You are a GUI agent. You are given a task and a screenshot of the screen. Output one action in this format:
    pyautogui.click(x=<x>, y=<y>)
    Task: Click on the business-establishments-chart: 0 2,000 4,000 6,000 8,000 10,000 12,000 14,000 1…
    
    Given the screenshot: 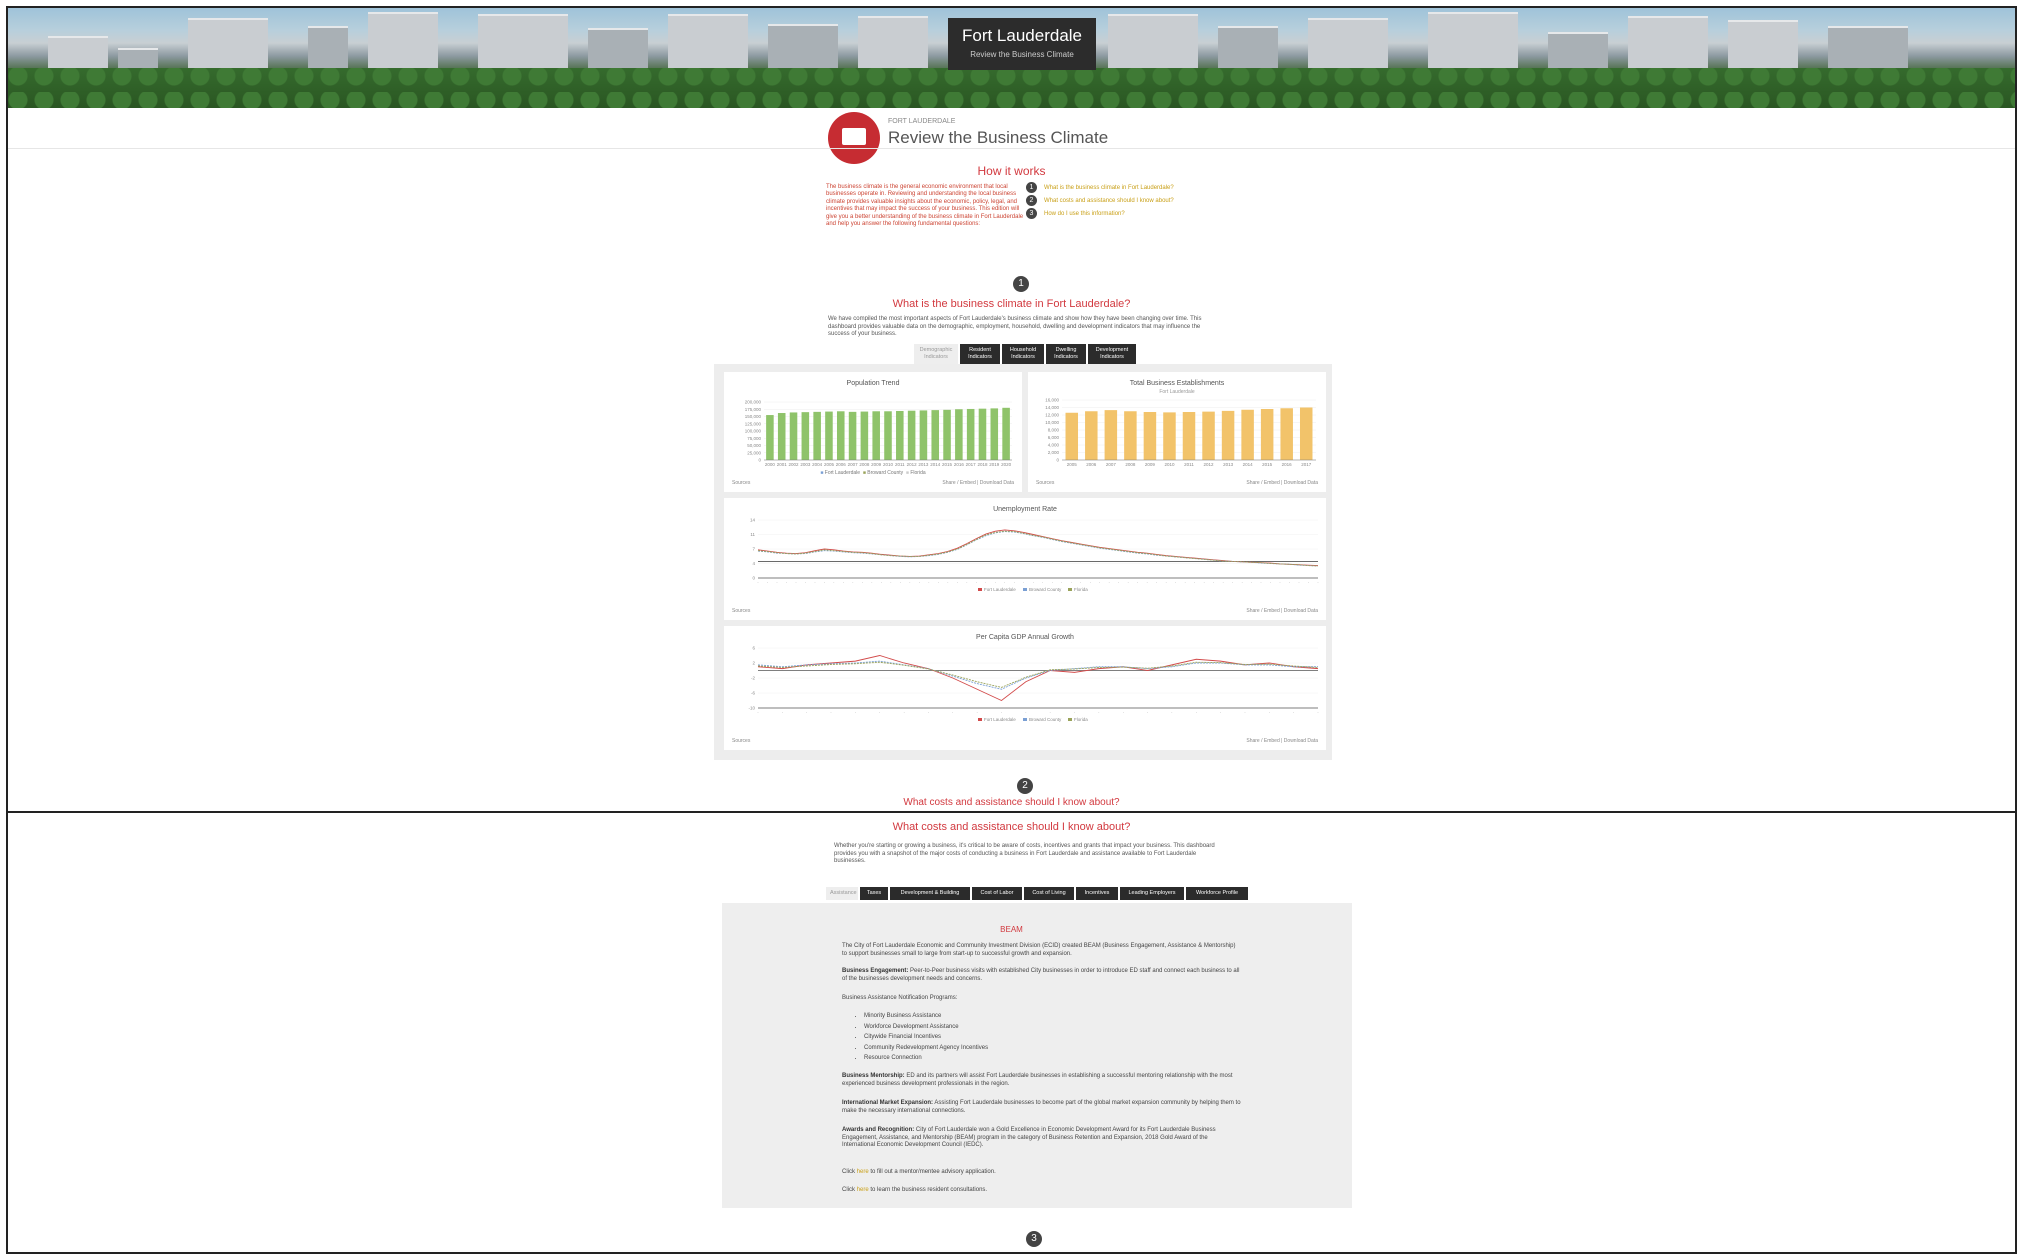 What is the action you would take?
    pyautogui.click(x=1177, y=432)
    